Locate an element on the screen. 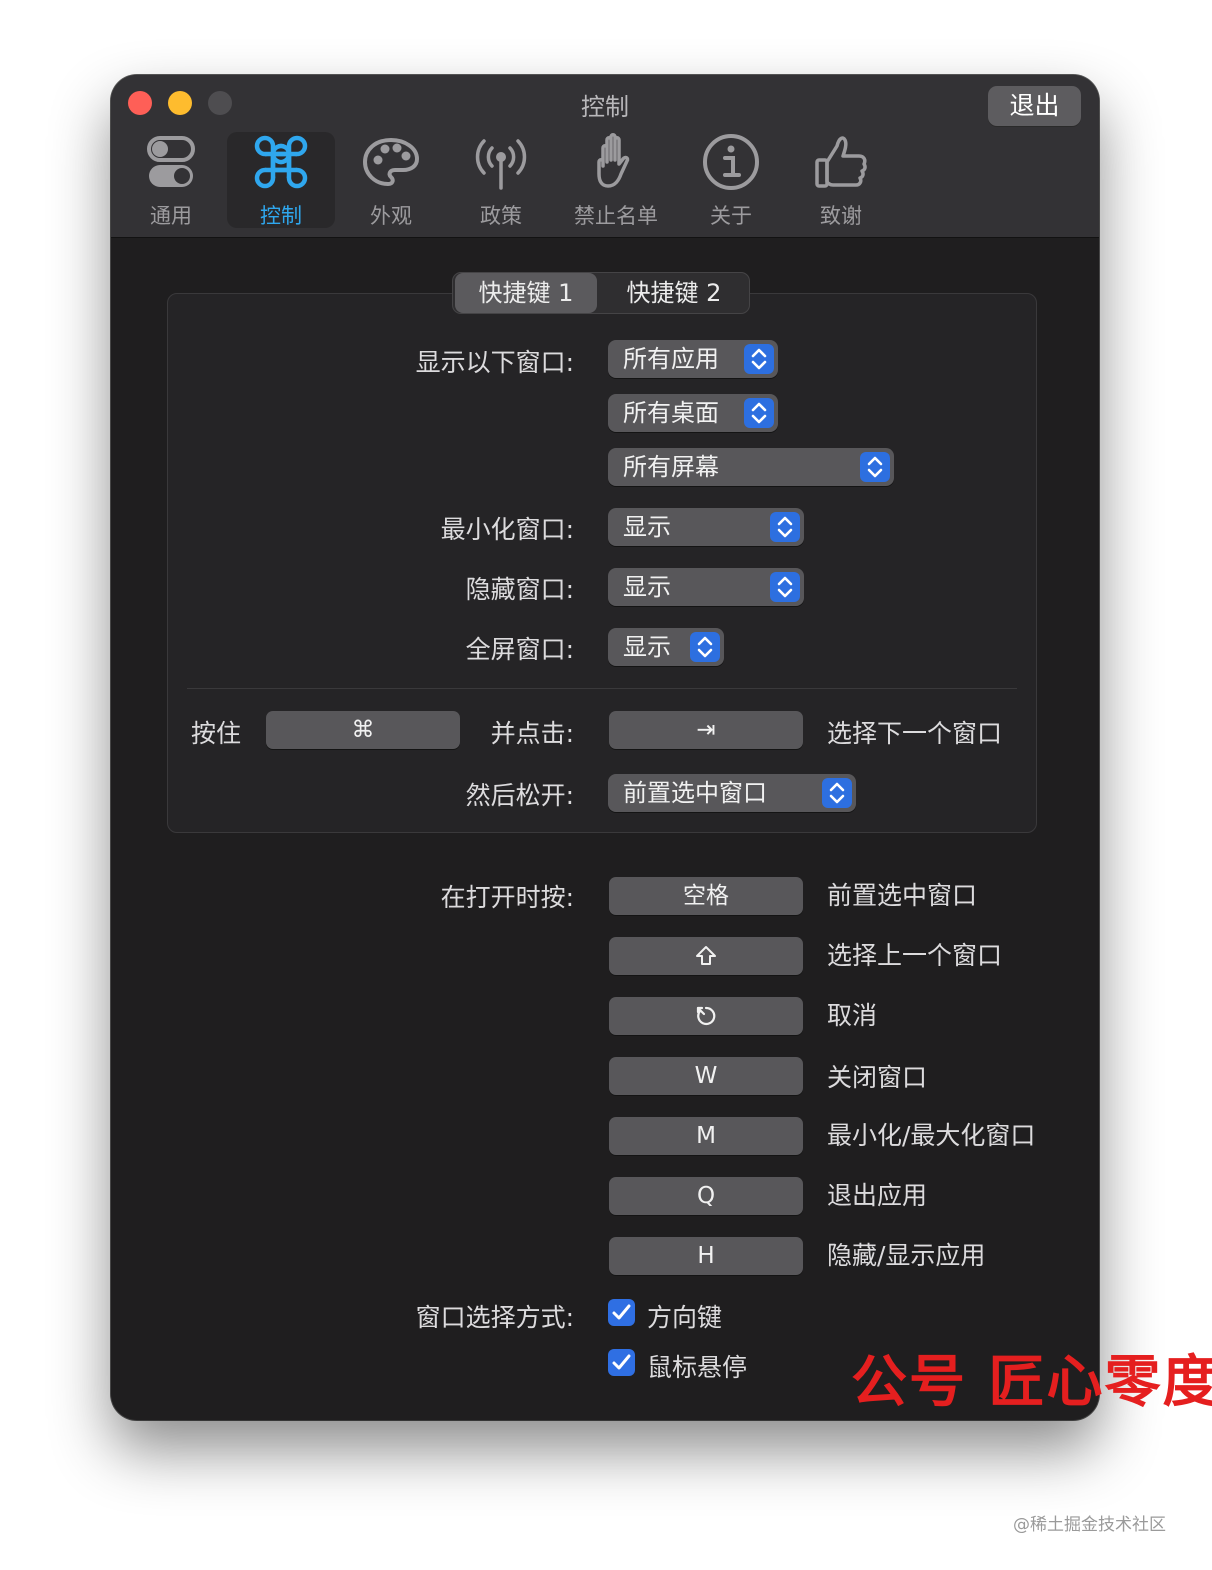 Image resolution: width=1212 pixels, height=1570 pixels. mouse-hover-checkbox is located at coordinates (621, 1362).